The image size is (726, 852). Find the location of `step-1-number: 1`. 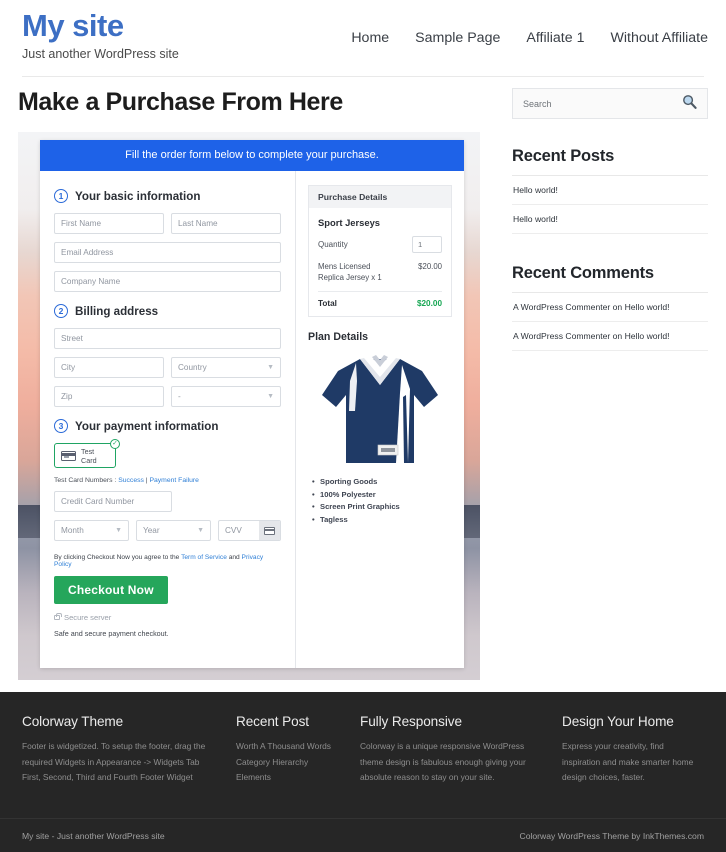

step-1-number: 1 is located at coordinates (61, 196).